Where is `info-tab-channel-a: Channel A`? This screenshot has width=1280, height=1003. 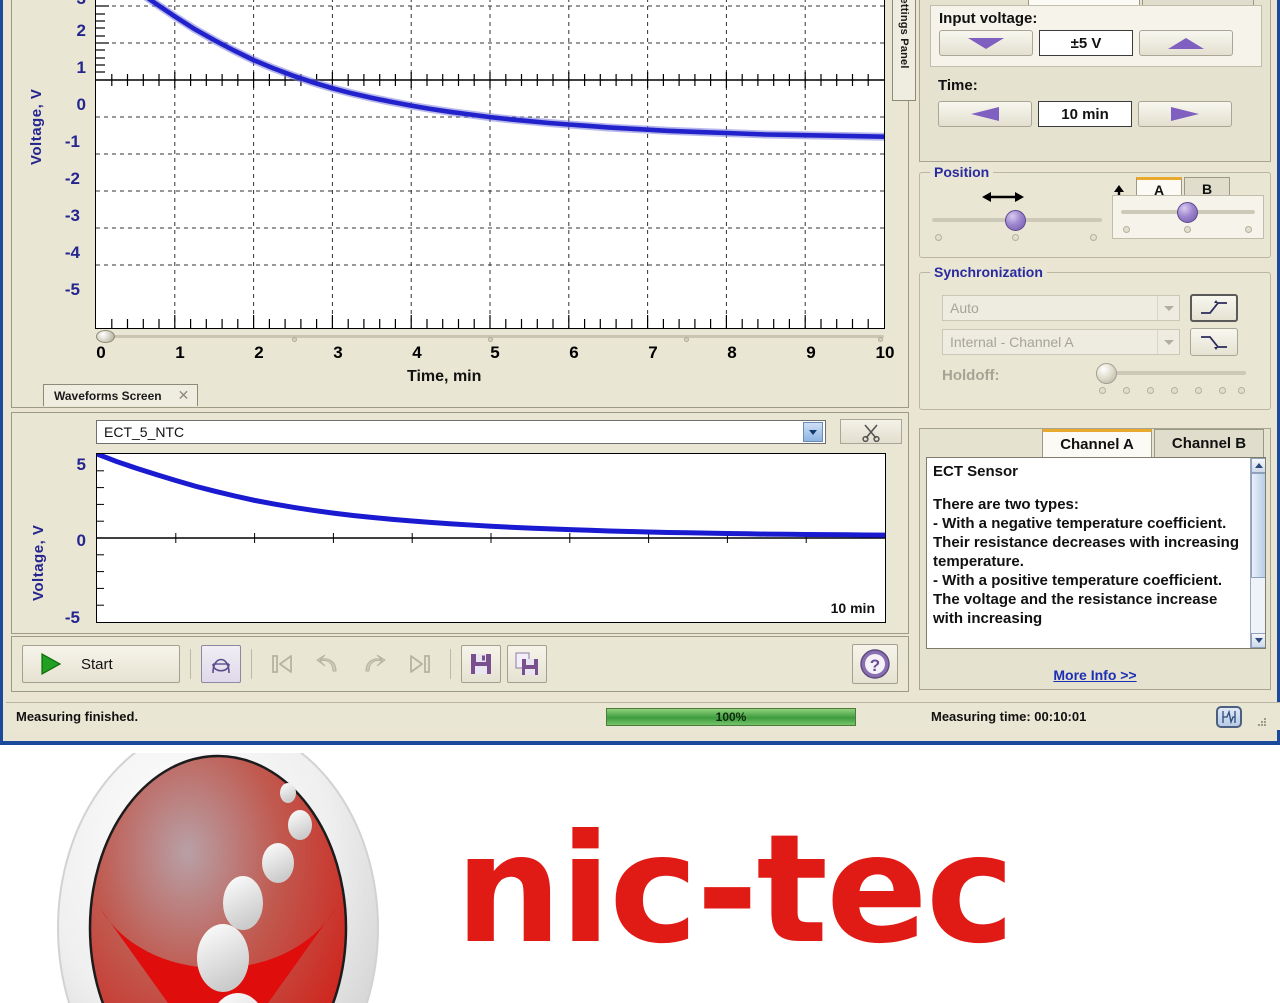
info-tab-channel-a: Channel A is located at coordinates (1097, 443).